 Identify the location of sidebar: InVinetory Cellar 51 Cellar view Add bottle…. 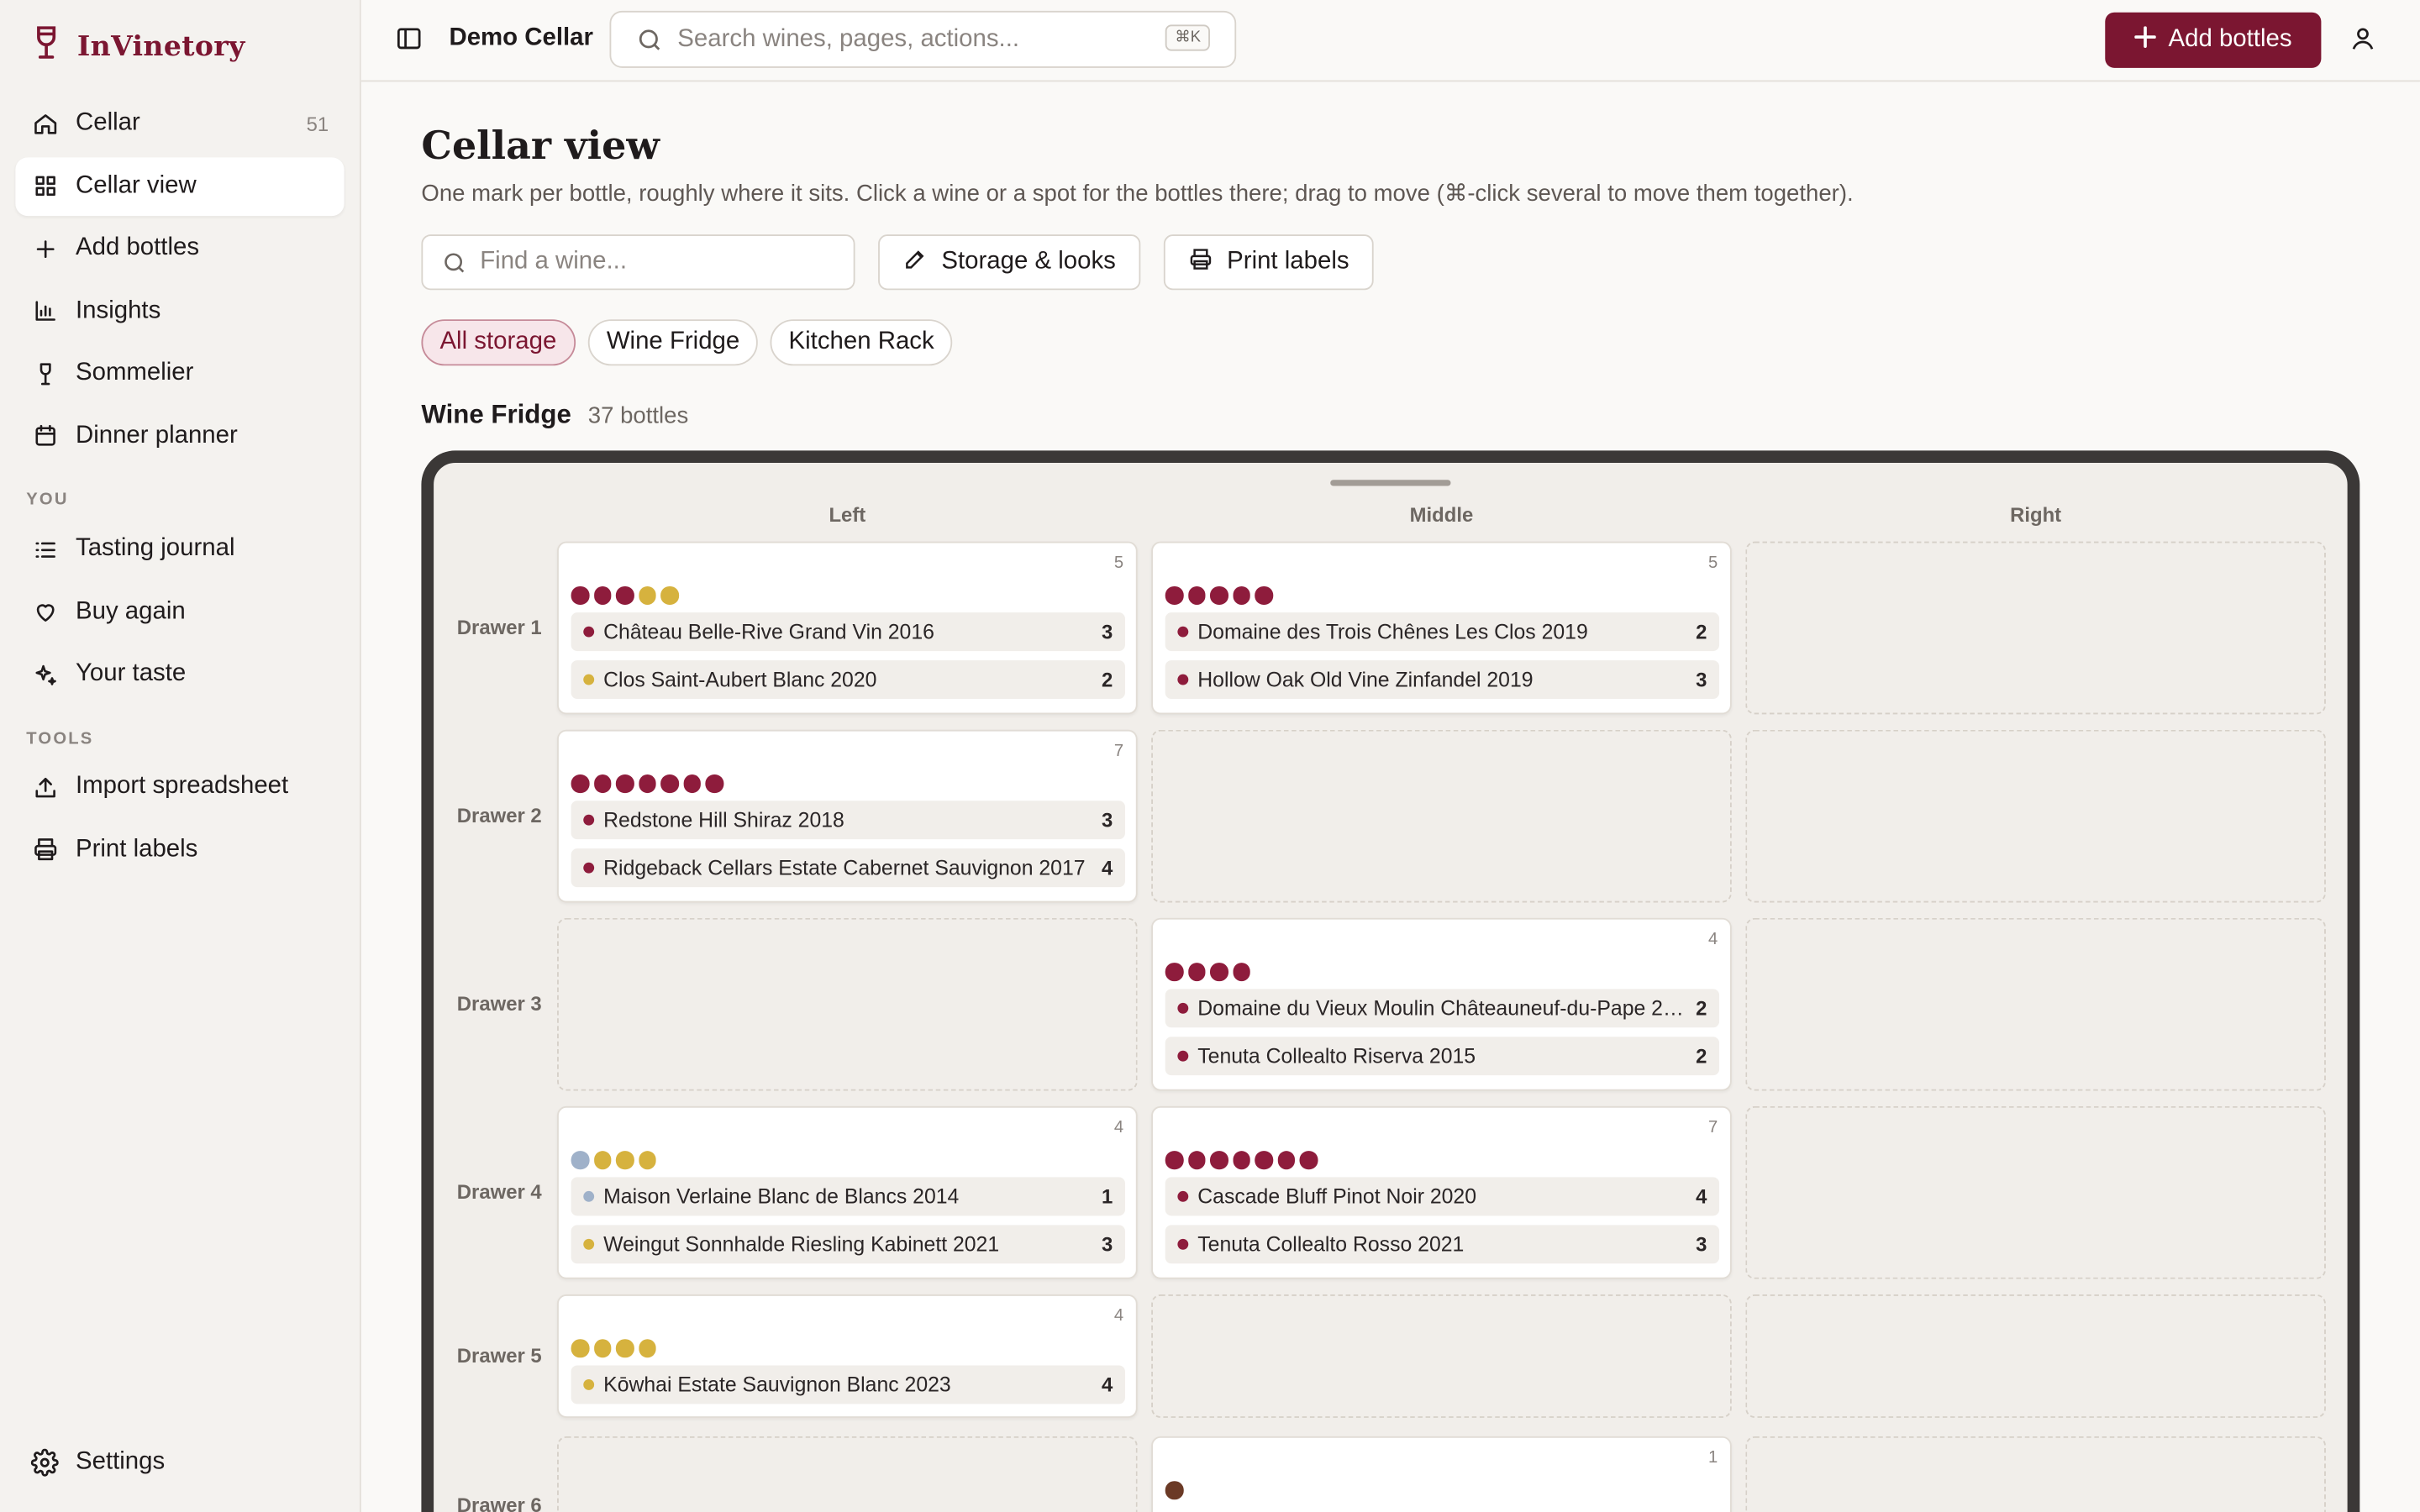
(180, 756).